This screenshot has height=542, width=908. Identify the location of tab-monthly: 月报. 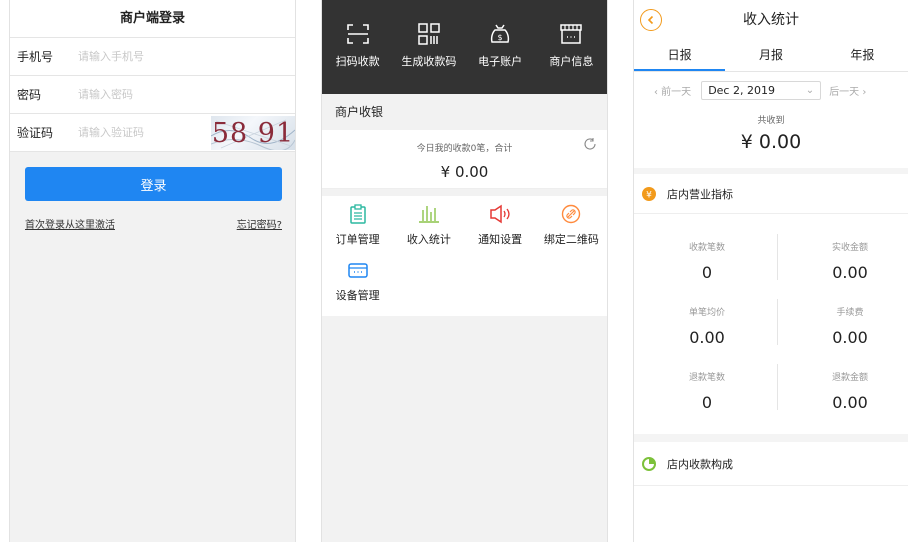
(770, 55).